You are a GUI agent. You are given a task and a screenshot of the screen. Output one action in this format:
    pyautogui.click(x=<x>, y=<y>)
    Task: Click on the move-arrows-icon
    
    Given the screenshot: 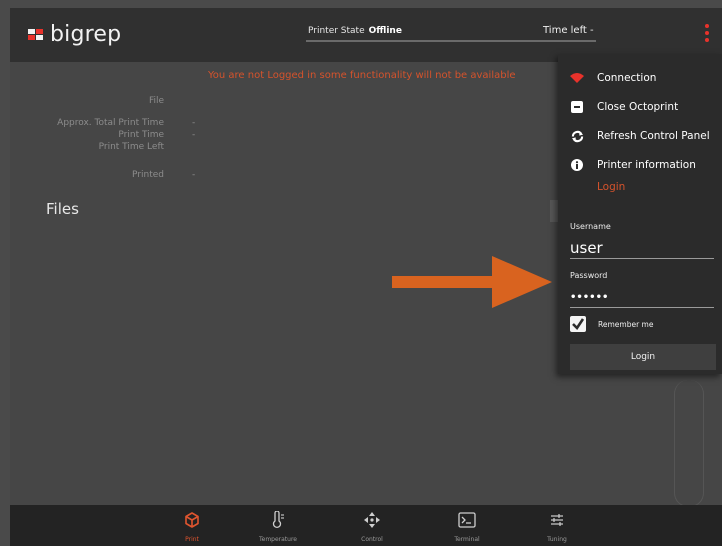 What is the action you would take?
    pyautogui.click(x=372, y=520)
    